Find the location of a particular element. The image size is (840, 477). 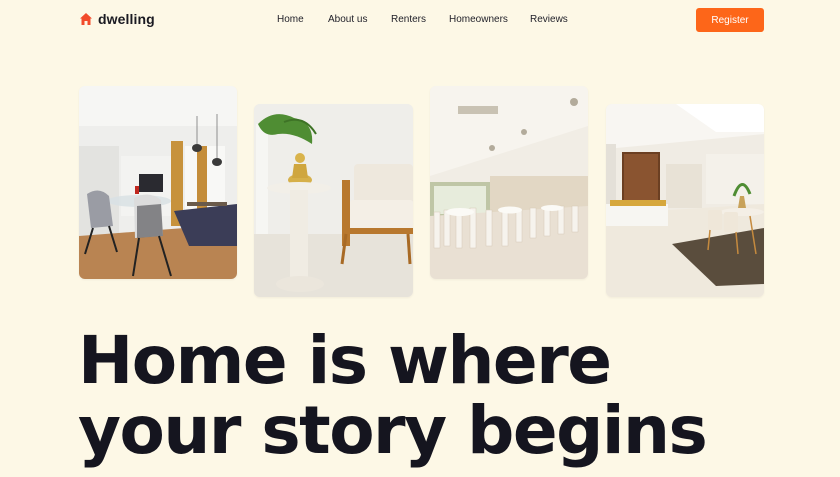

nav-renters: Renters is located at coordinates (408, 19).